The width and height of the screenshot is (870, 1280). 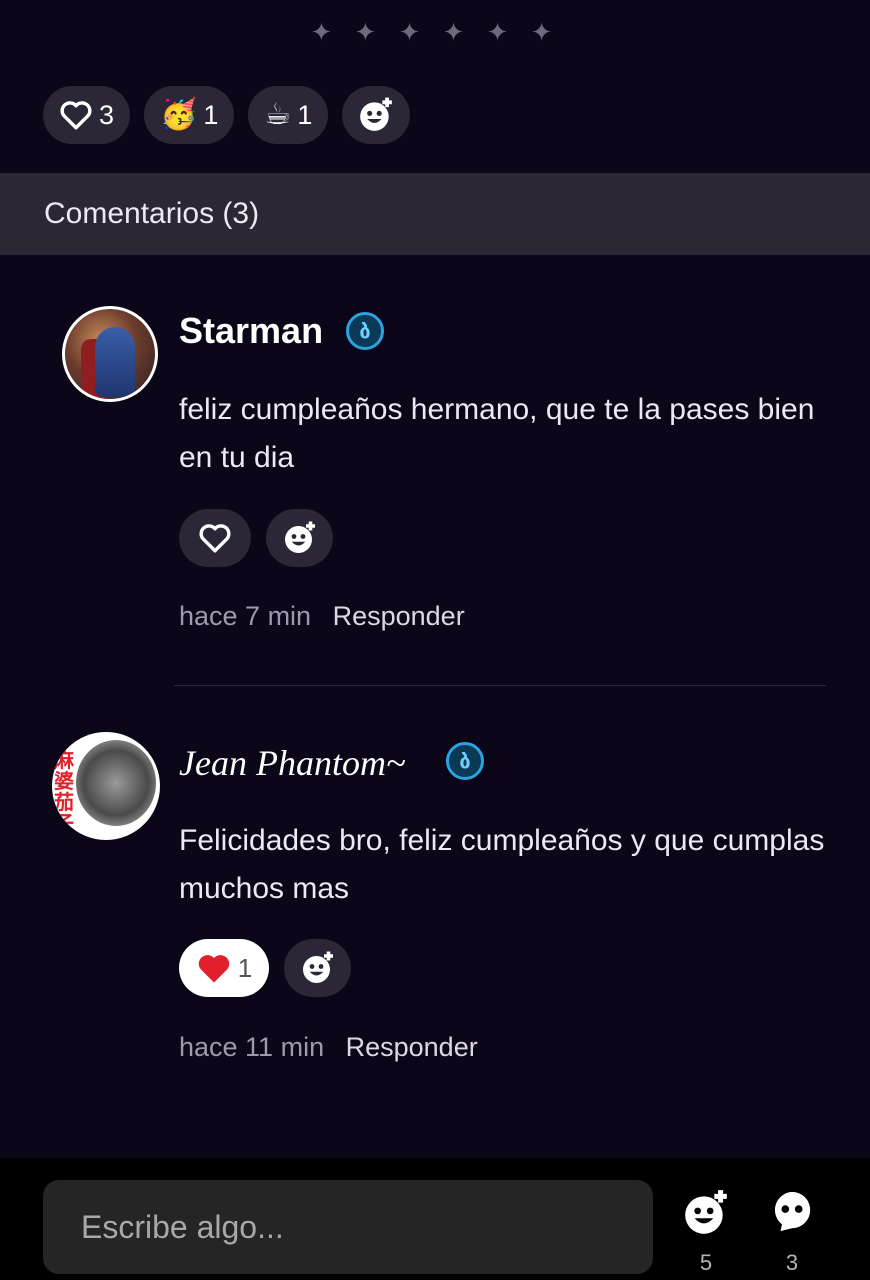 I want to click on comment-author: Starman, so click(x=251, y=331).